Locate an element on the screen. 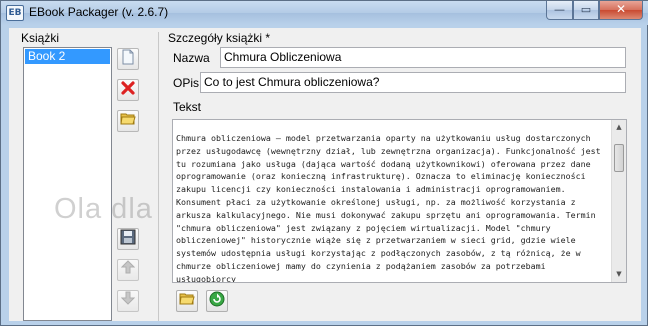 The width and height of the screenshot is (648, 326). save-icon is located at coordinates (128, 239).